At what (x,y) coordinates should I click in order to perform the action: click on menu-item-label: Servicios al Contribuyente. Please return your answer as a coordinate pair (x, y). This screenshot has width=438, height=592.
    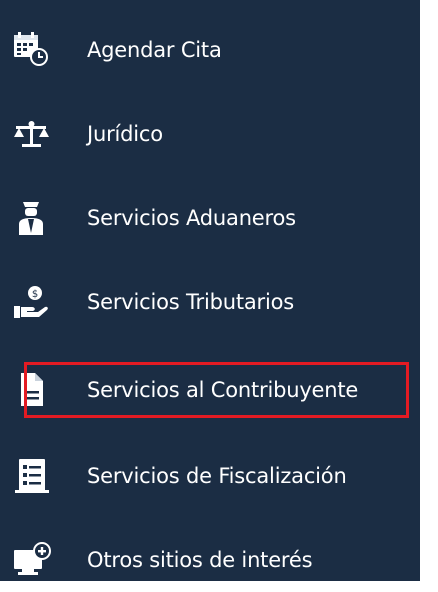
    Looking at the image, I should click on (223, 390).